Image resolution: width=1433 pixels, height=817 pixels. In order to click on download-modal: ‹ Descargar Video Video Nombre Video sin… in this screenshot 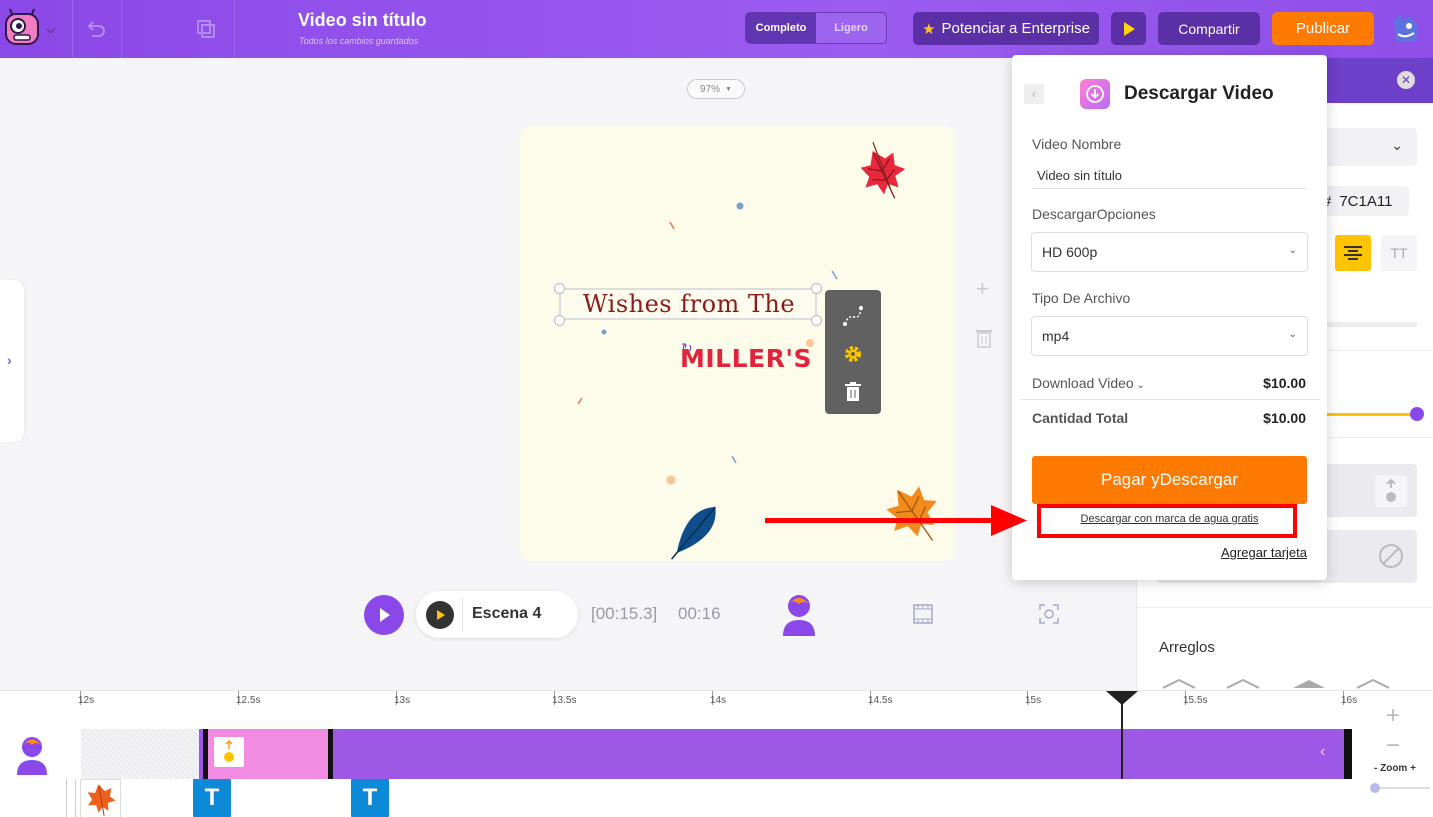, I will do `click(1169, 317)`.